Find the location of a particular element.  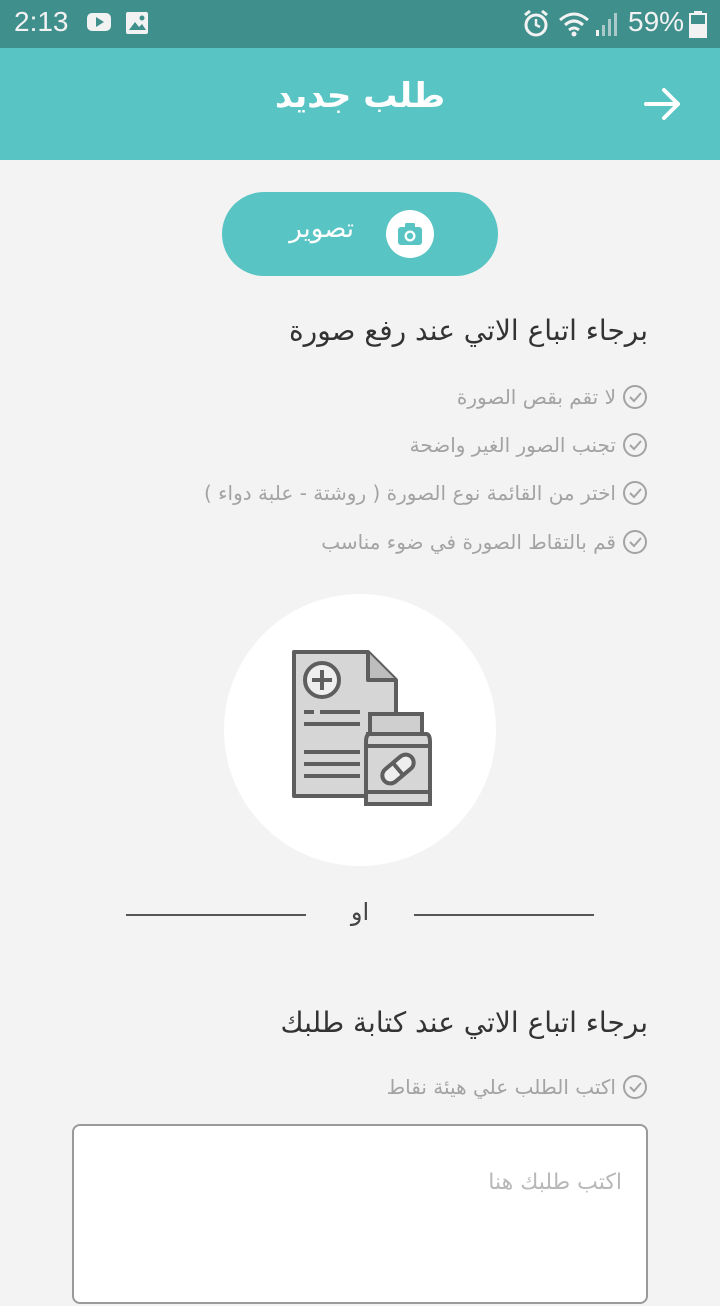

camera-icon-circle is located at coordinates (410, 234).